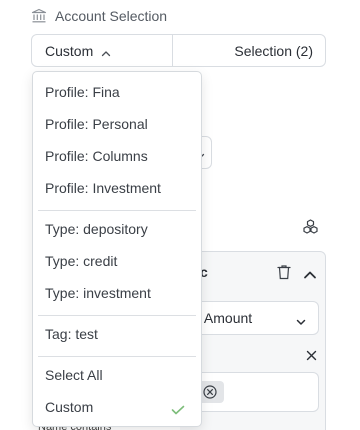  I want to click on close-icon, so click(311, 354).